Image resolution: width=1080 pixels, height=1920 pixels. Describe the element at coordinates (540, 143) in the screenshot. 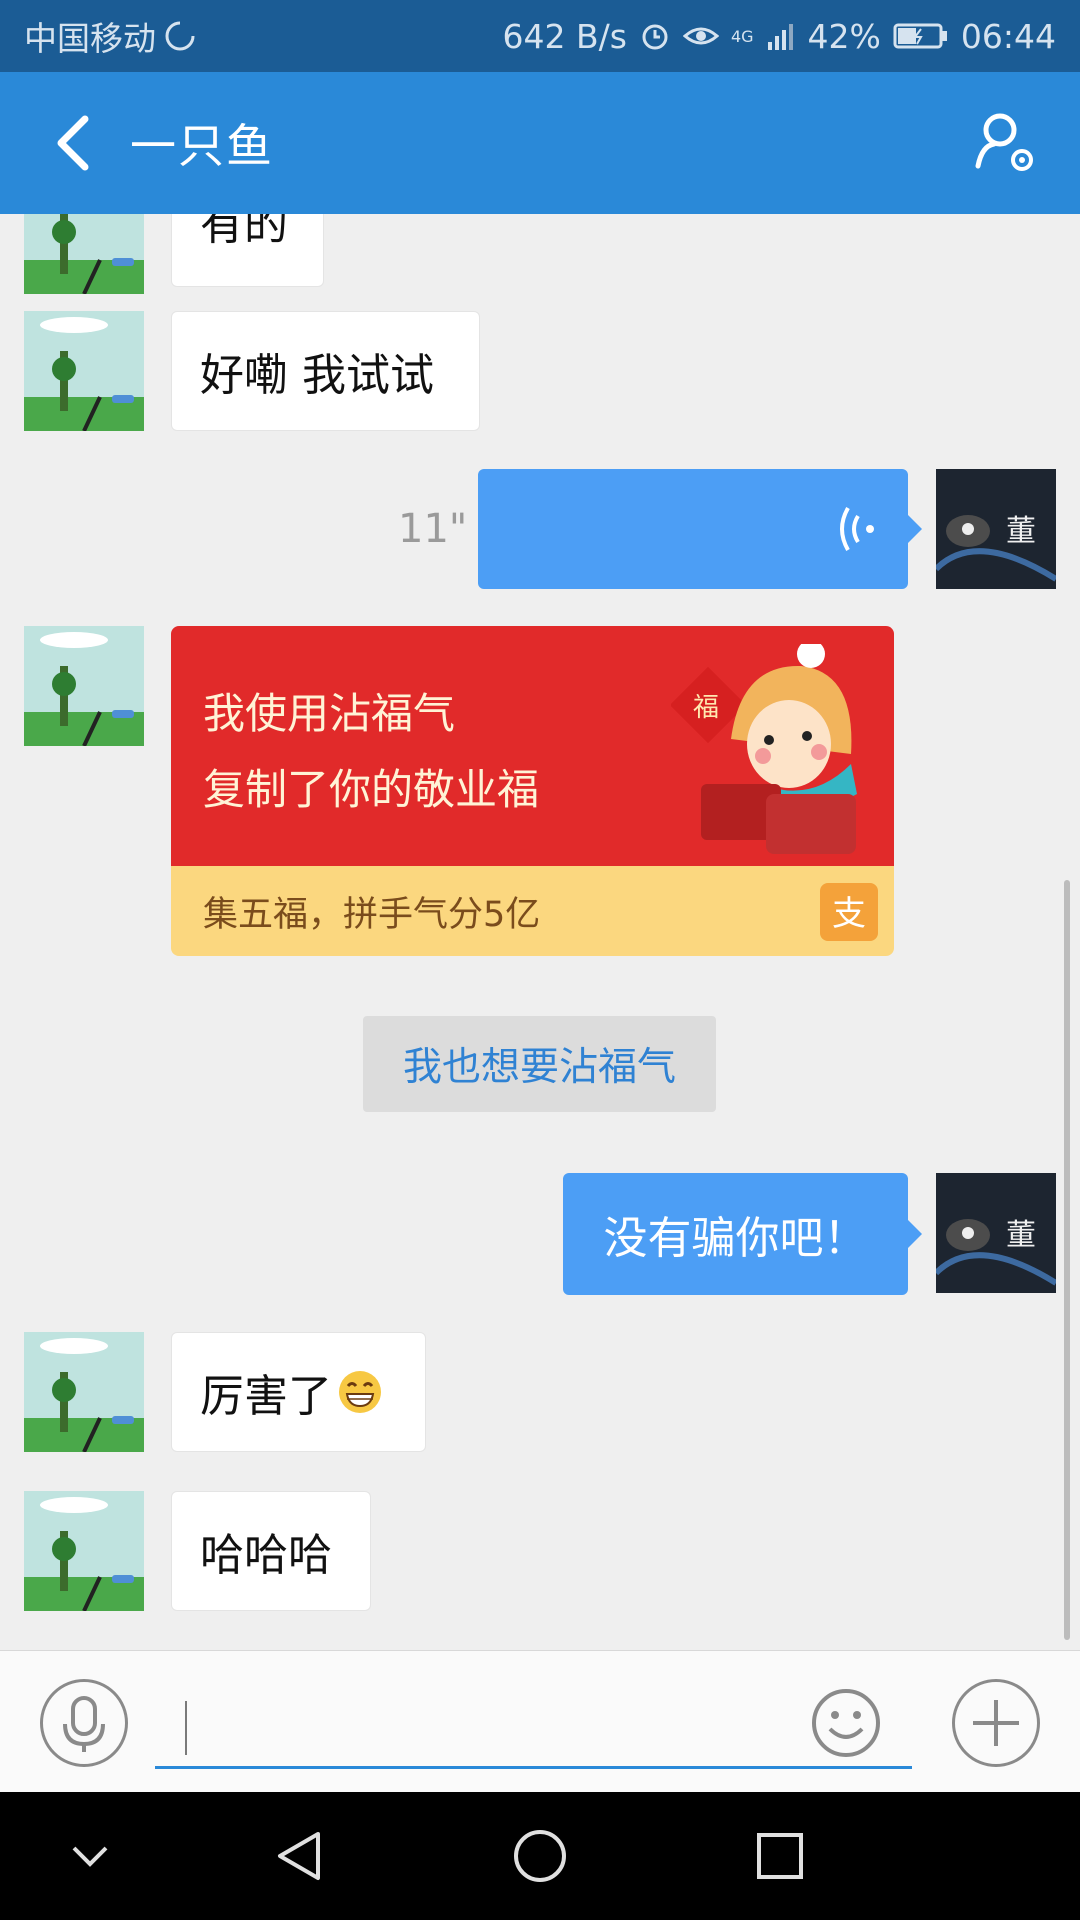

I see `chat-header: 一只鱼` at that location.